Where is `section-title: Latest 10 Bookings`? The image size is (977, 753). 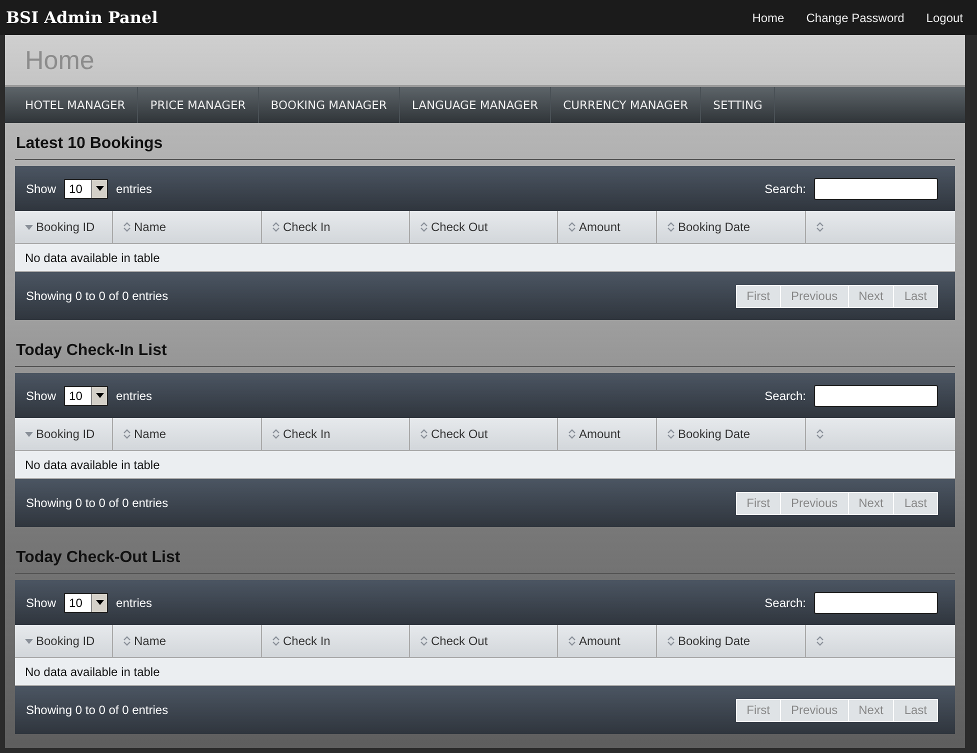 section-title: Latest 10 Bookings is located at coordinates (485, 143).